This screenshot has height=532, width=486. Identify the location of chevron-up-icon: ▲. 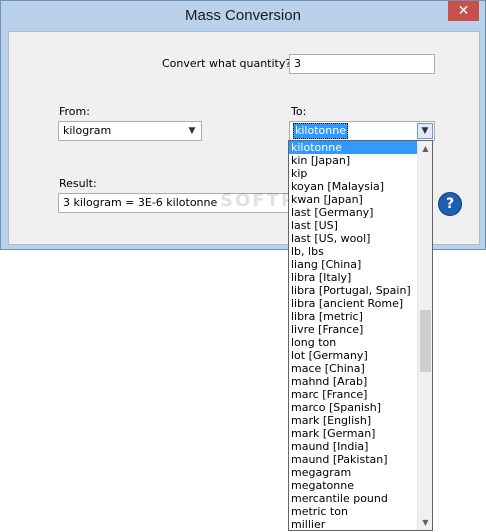
(425, 148).